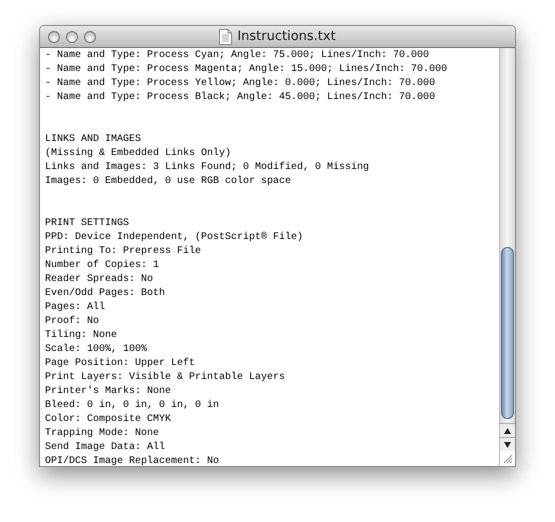 Image resolution: width=555 pixels, height=522 pixels. I want to click on text-line: Color: Composite CMYK, so click(108, 420).